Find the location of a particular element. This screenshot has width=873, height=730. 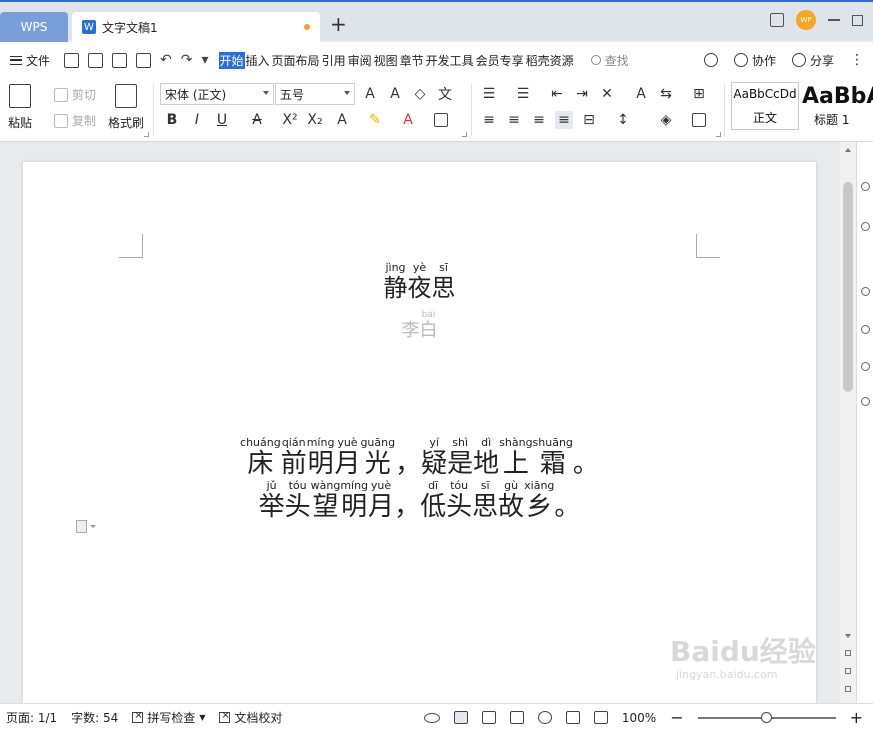

tab-4: 审阅 is located at coordinates (360, 60).